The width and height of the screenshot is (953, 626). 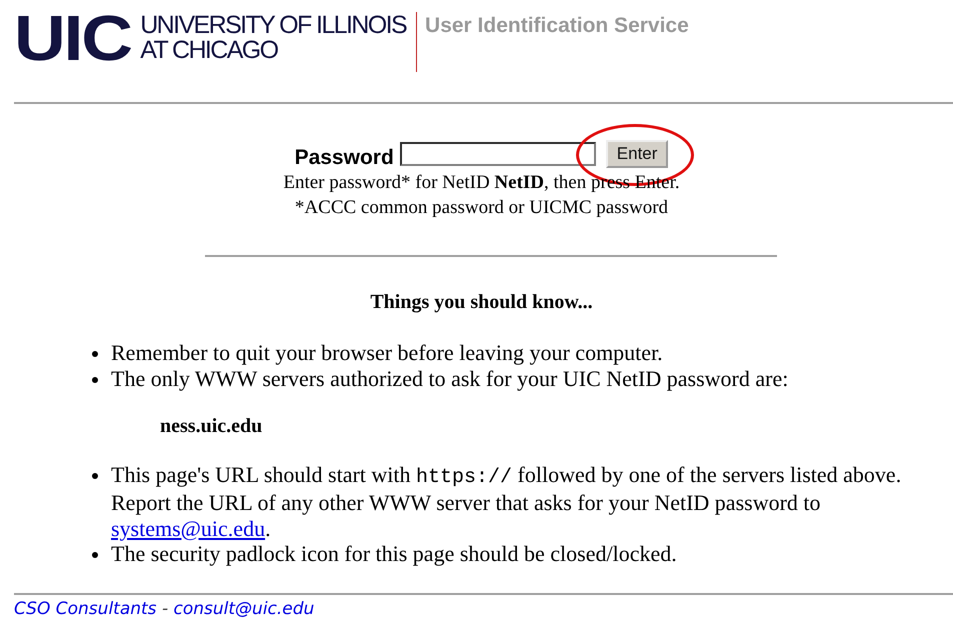 What do you see at coordinates (273, 25) in the screenshot?
I see `logo-text: UNIVERSITY OF ILLINOIS` at bounding box center [273, 25].